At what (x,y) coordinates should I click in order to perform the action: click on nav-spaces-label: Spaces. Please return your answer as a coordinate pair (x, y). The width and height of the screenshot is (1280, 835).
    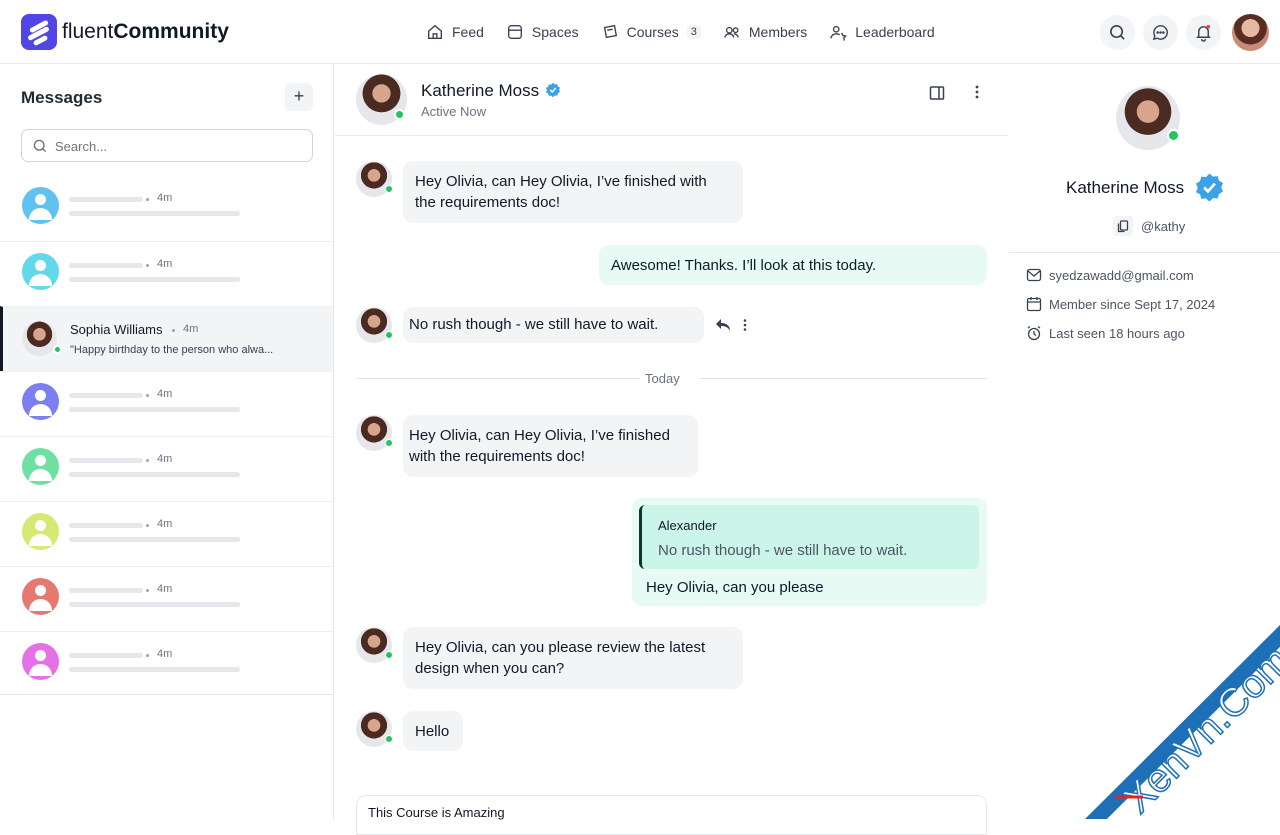
    Looking at the image, I should click on (555, 32).